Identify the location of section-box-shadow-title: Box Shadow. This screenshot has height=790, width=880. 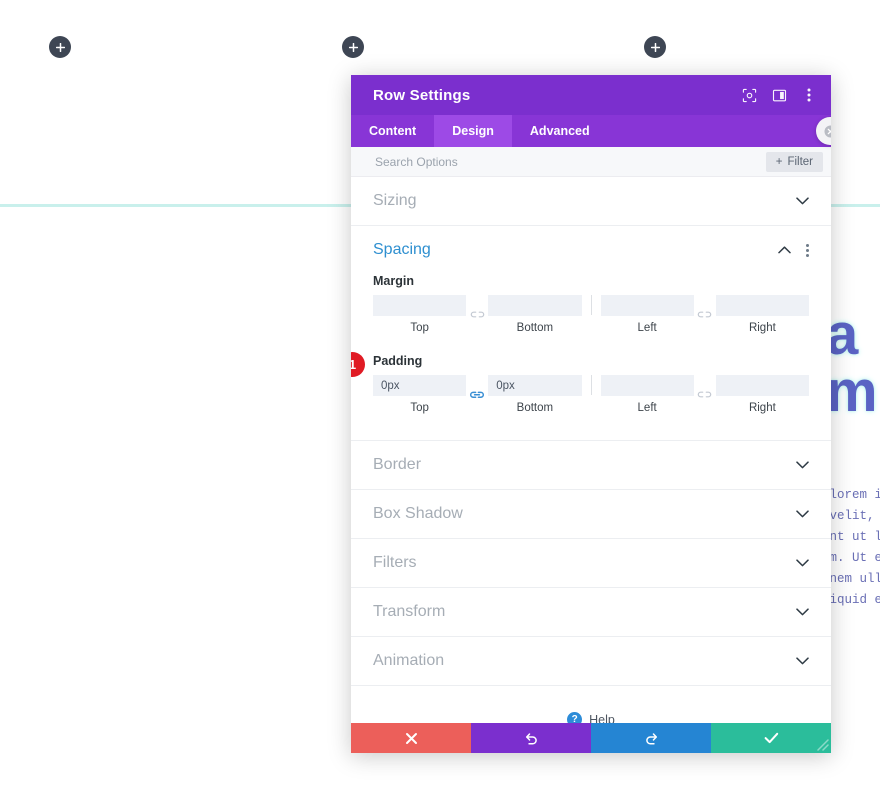
(418, 513).